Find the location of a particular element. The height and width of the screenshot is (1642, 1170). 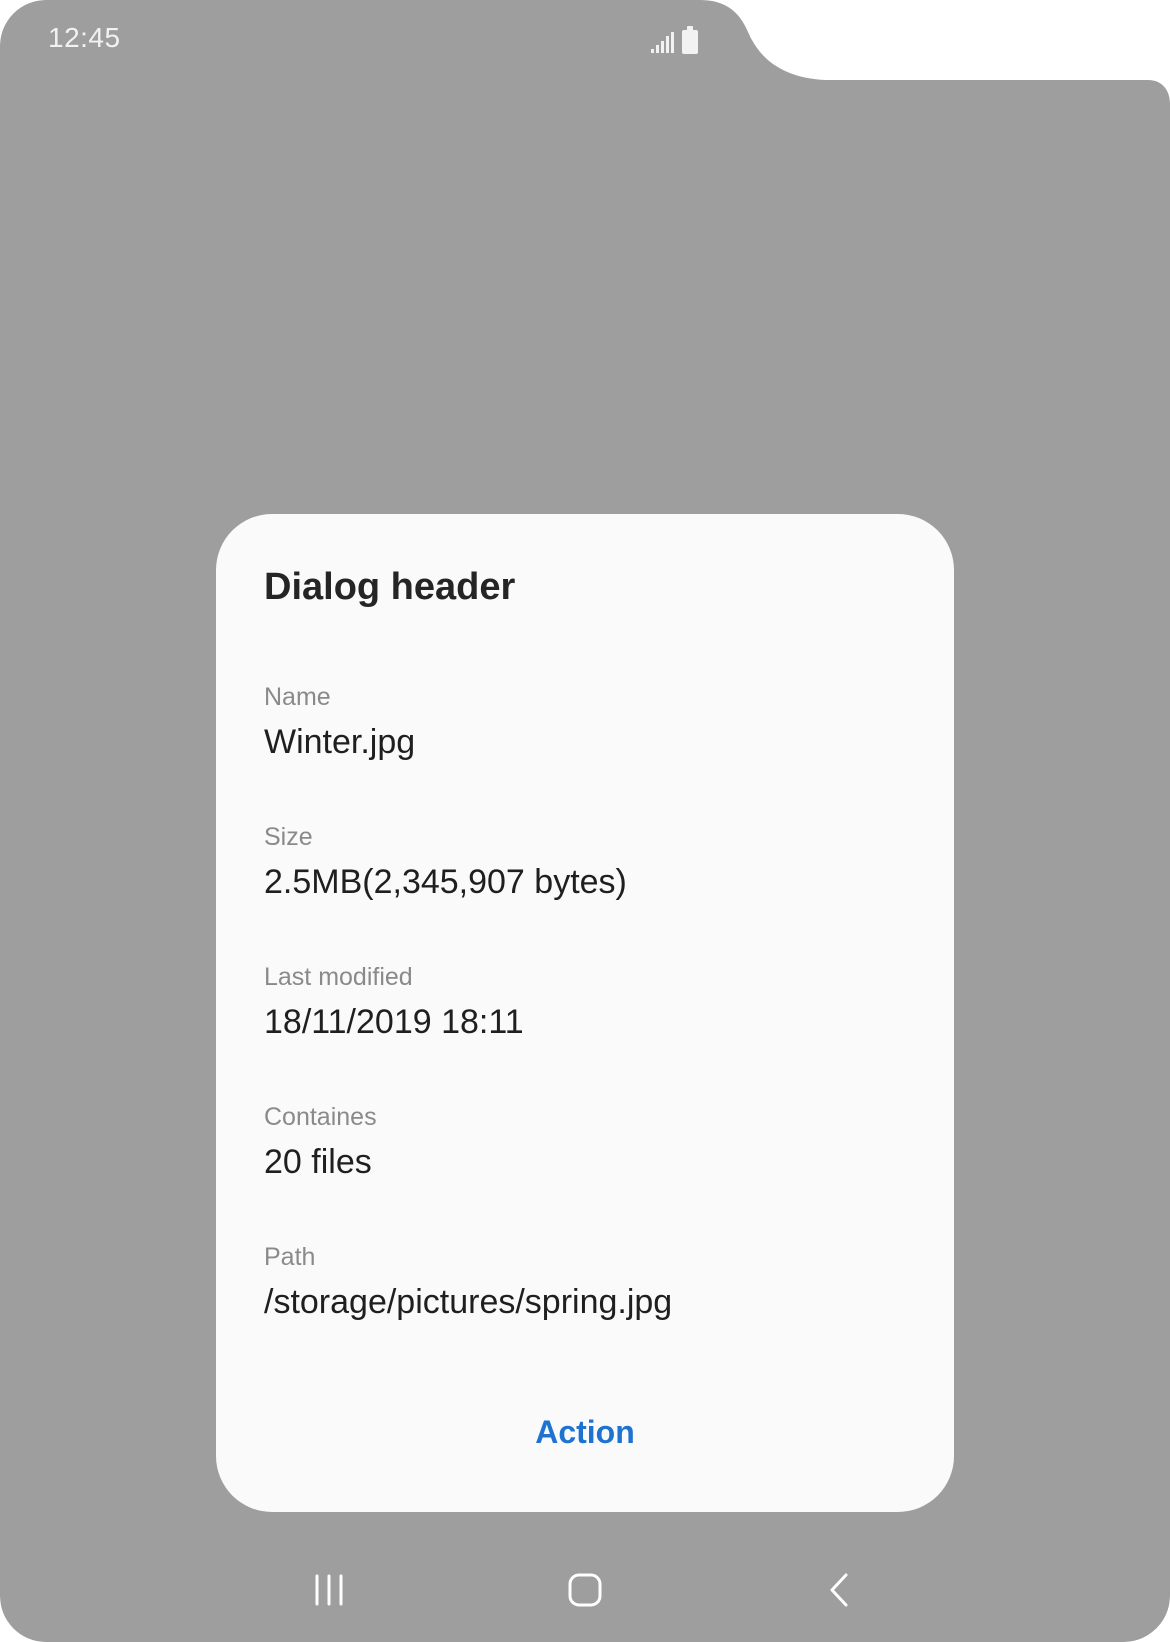

back-icon is located at coordinates (839, 1590).